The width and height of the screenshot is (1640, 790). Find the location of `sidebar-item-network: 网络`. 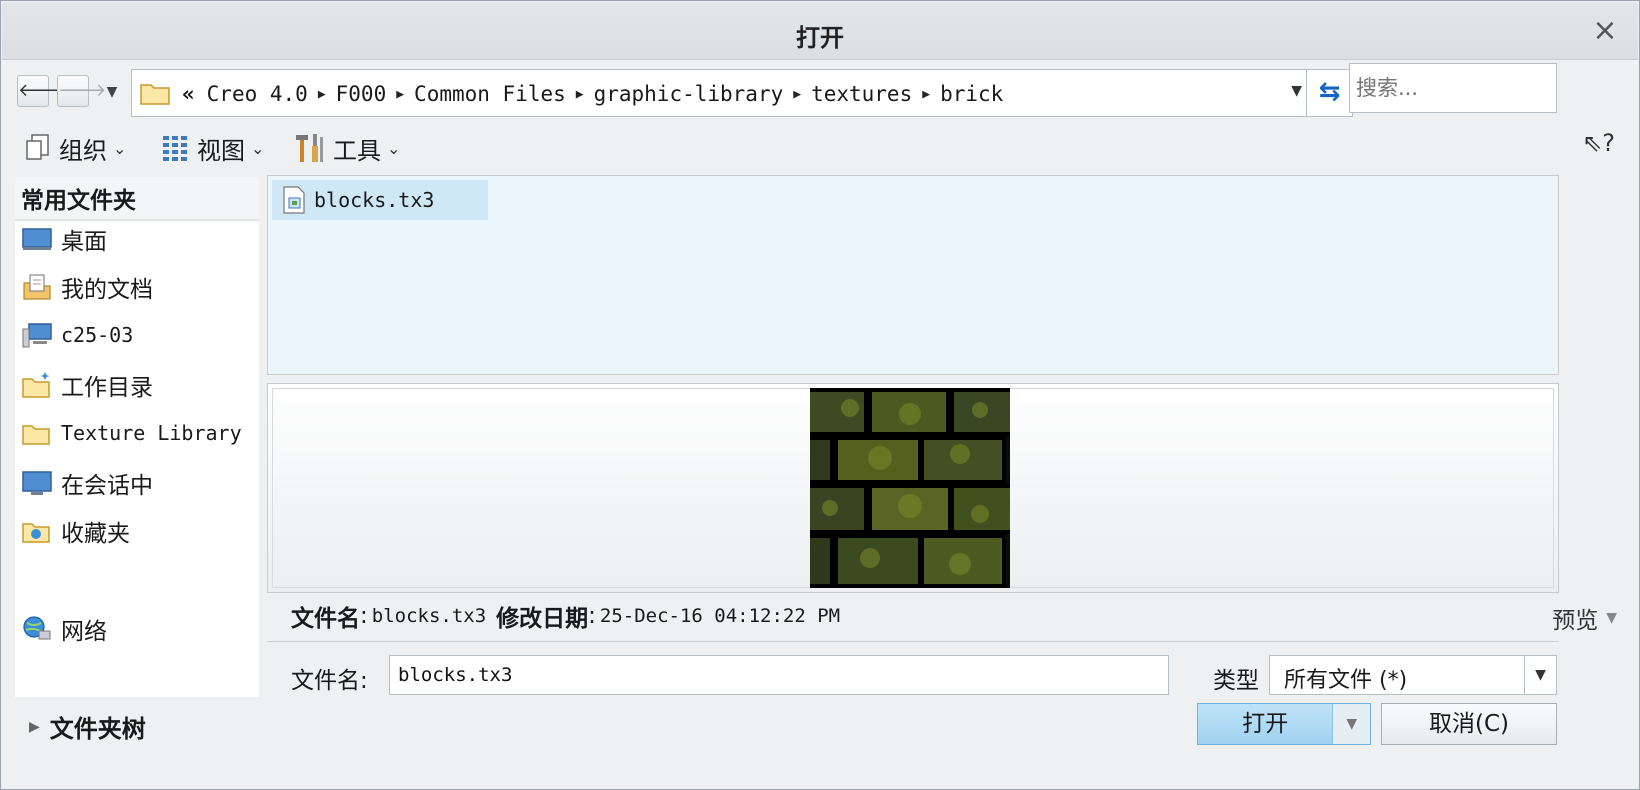

sidebar-item-network: 网络 is located at coordinates (64, 629).